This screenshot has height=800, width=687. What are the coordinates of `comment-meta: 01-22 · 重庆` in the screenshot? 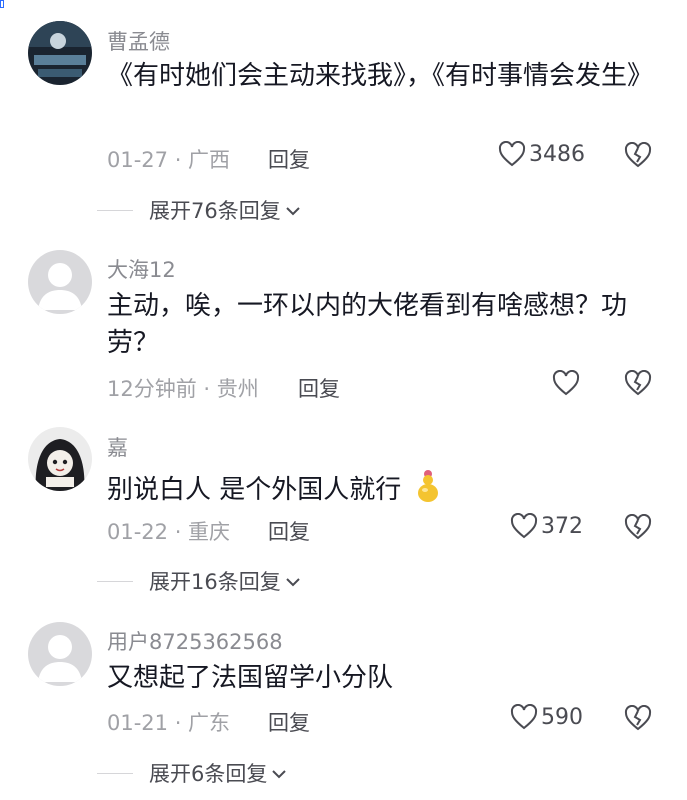 It's located at (169, 532).